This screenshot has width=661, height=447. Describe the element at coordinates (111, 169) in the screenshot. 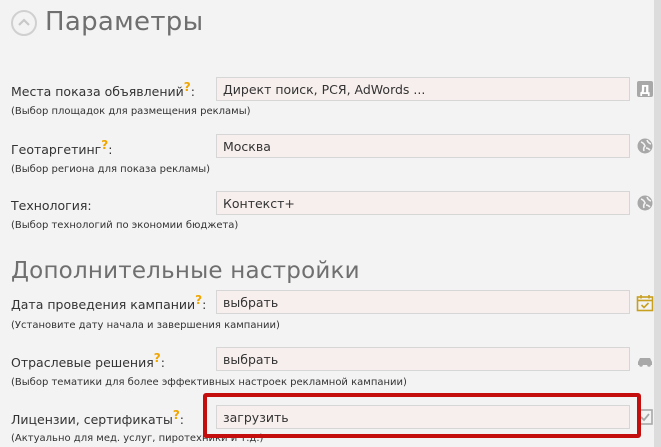

I see `field-hint-geotargeting: (Выбор региона для показа рекламы)` at that location.